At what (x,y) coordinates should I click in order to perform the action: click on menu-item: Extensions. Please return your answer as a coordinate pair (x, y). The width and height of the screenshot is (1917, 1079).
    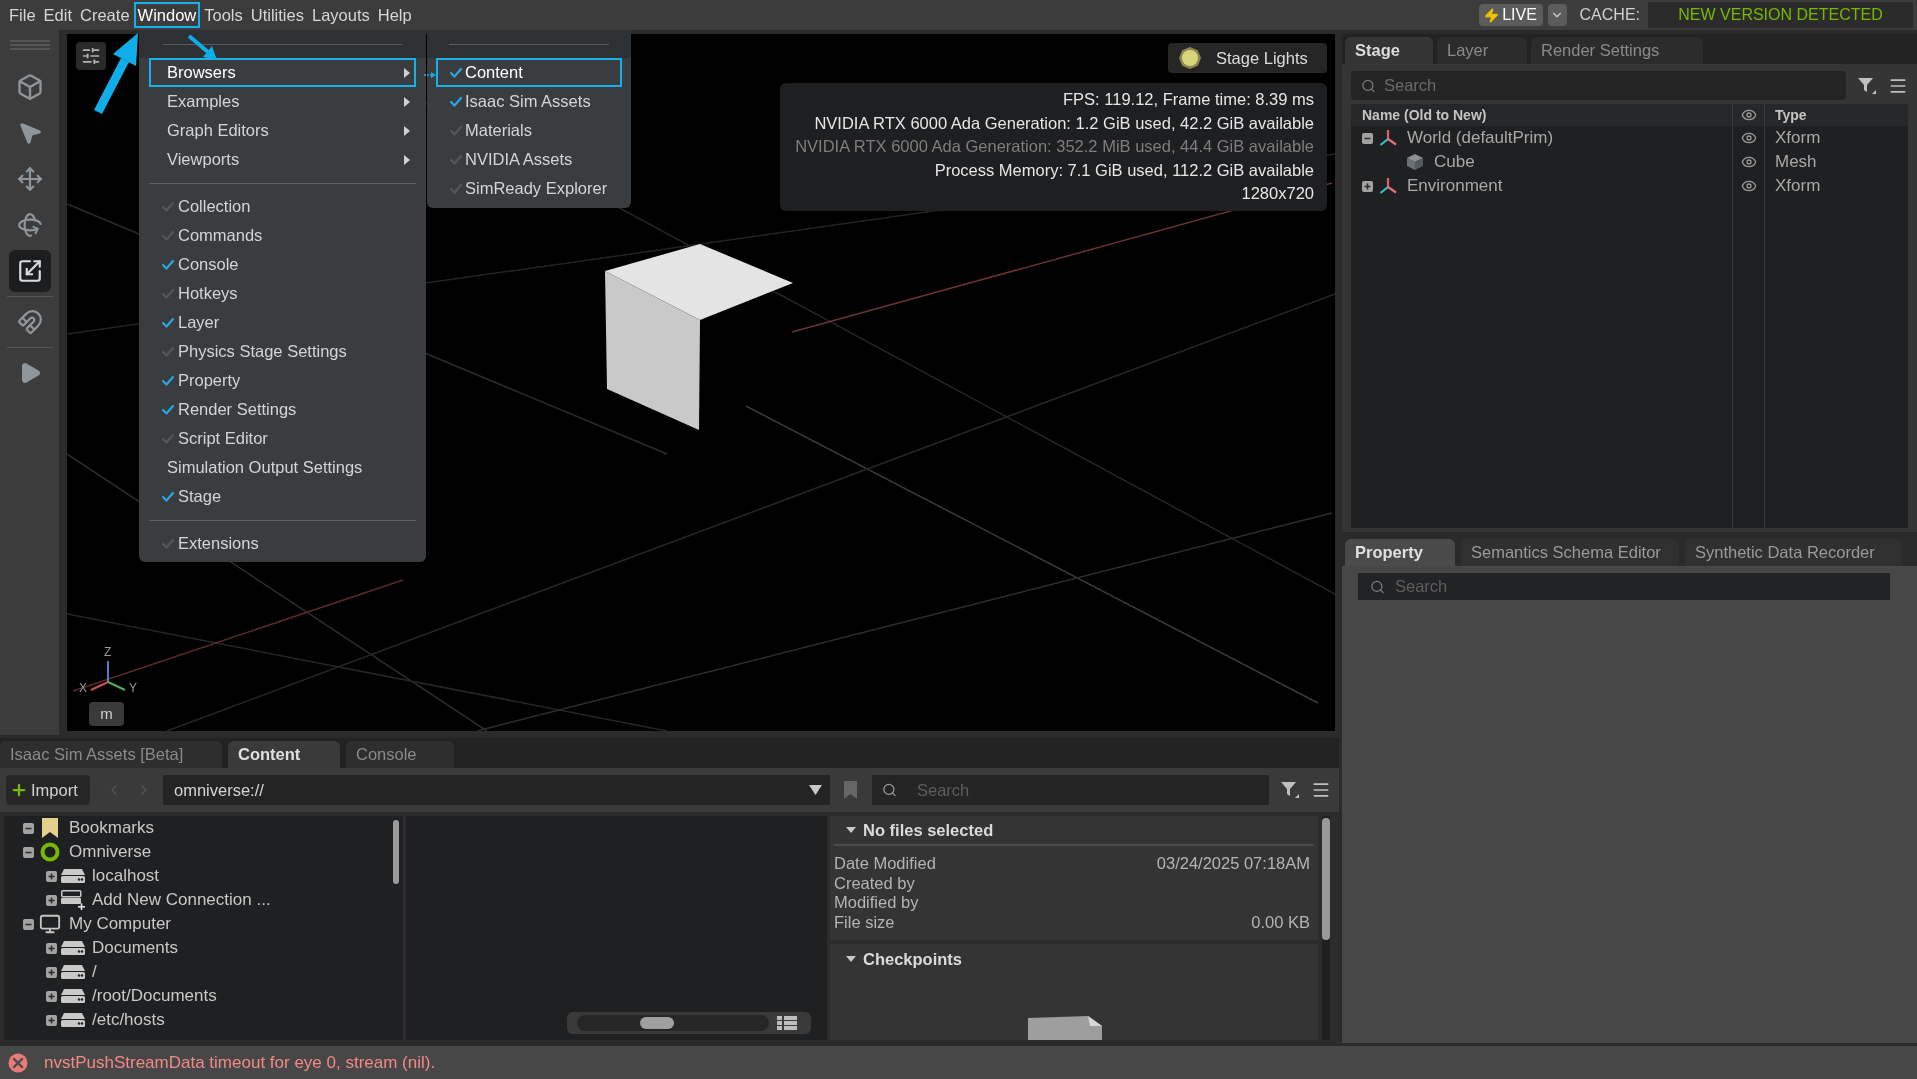
    Looking at the image, I should click on (282, 543).